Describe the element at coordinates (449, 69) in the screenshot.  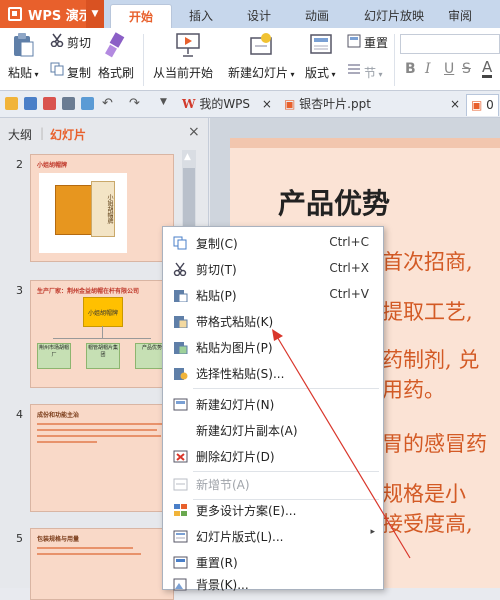
I see `underline-button: U` at that location.